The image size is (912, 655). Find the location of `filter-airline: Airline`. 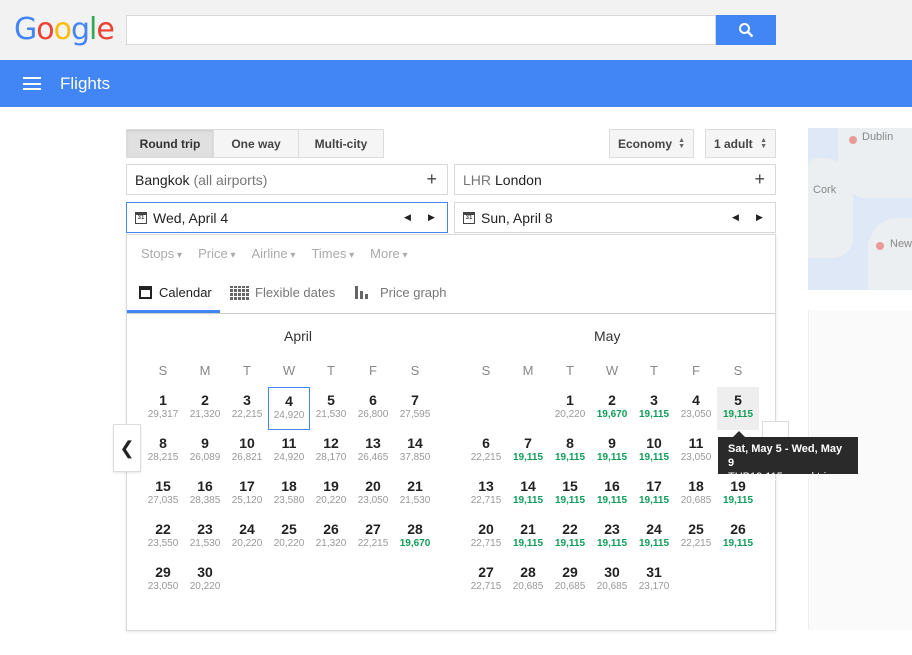

filter-airline: Airline is located at coordinates (274, 253).